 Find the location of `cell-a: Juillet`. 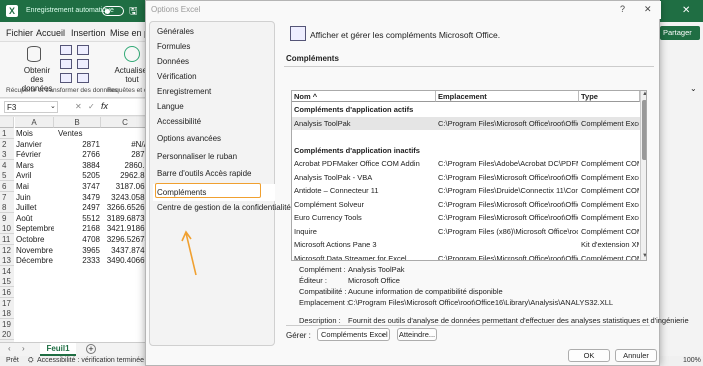

cell-a: Juillet is located at coordinates (35, 207).